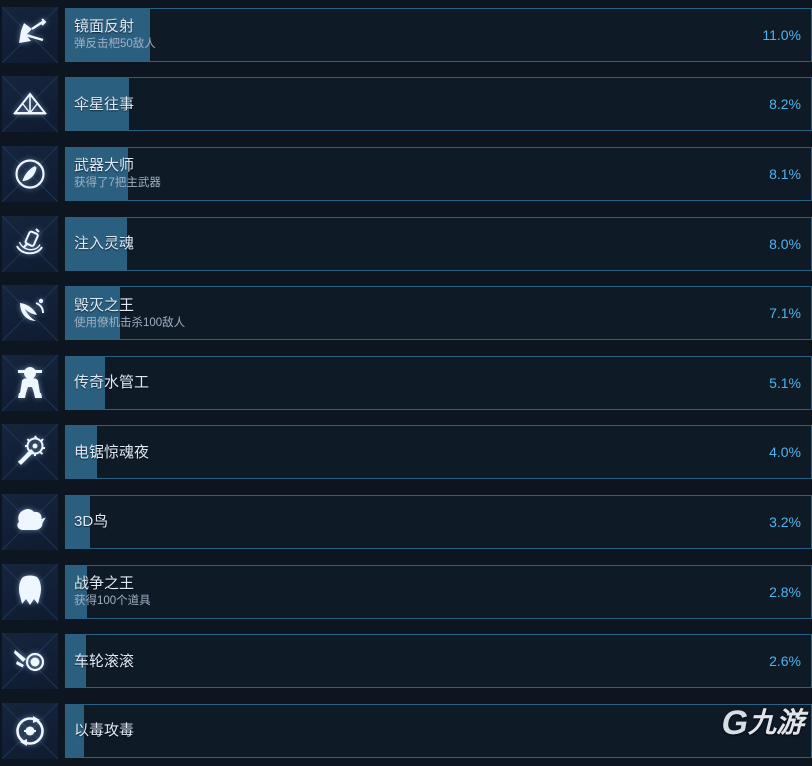 The height and width of the screenshot is (766, 812). I want to click on achievement-row: 镜面反射弹反击杷50敌人 11.0%, so click(406, 35).